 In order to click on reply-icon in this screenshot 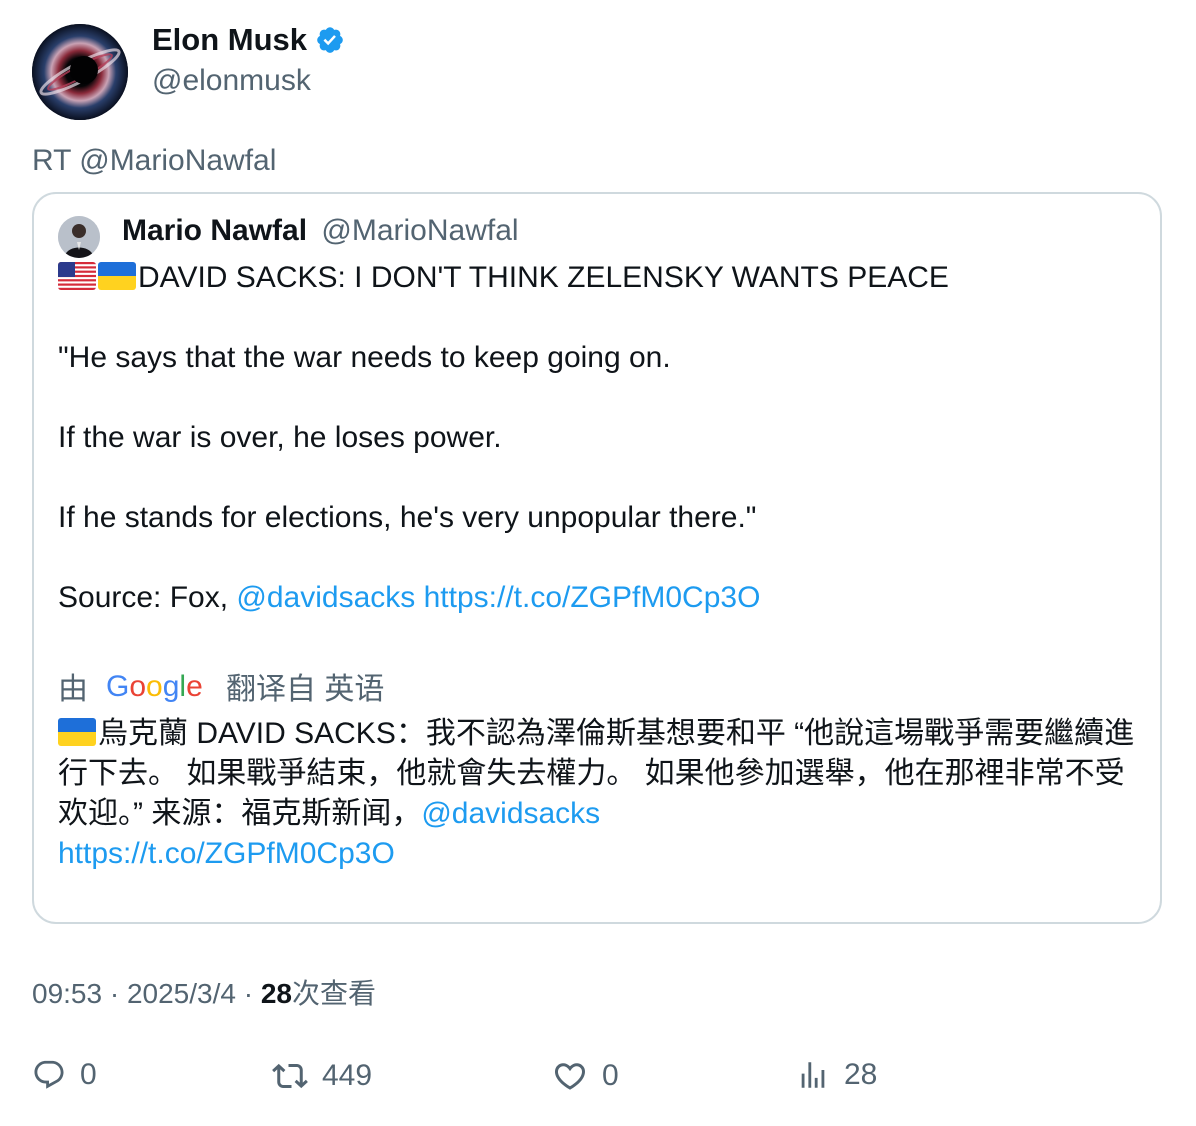, I will do `click(49, 1074)`.